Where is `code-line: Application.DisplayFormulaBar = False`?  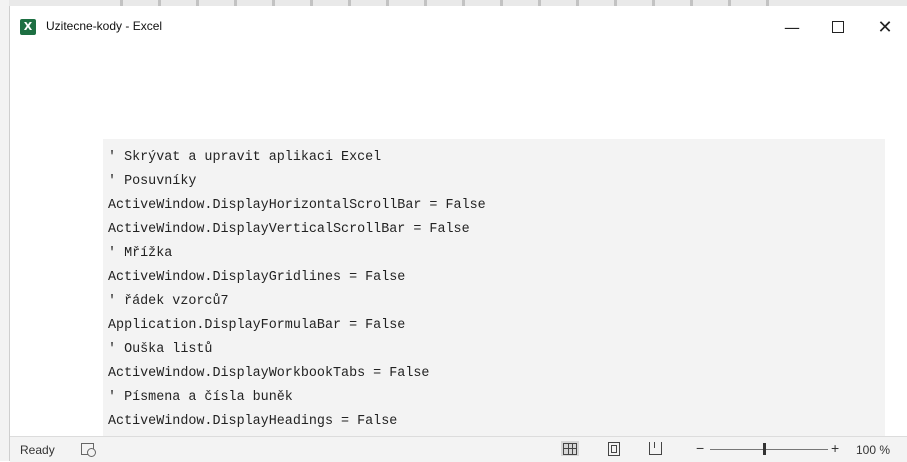
code-line: Application.DisplayFormulaBar = False is located at coordinates (257, 325).